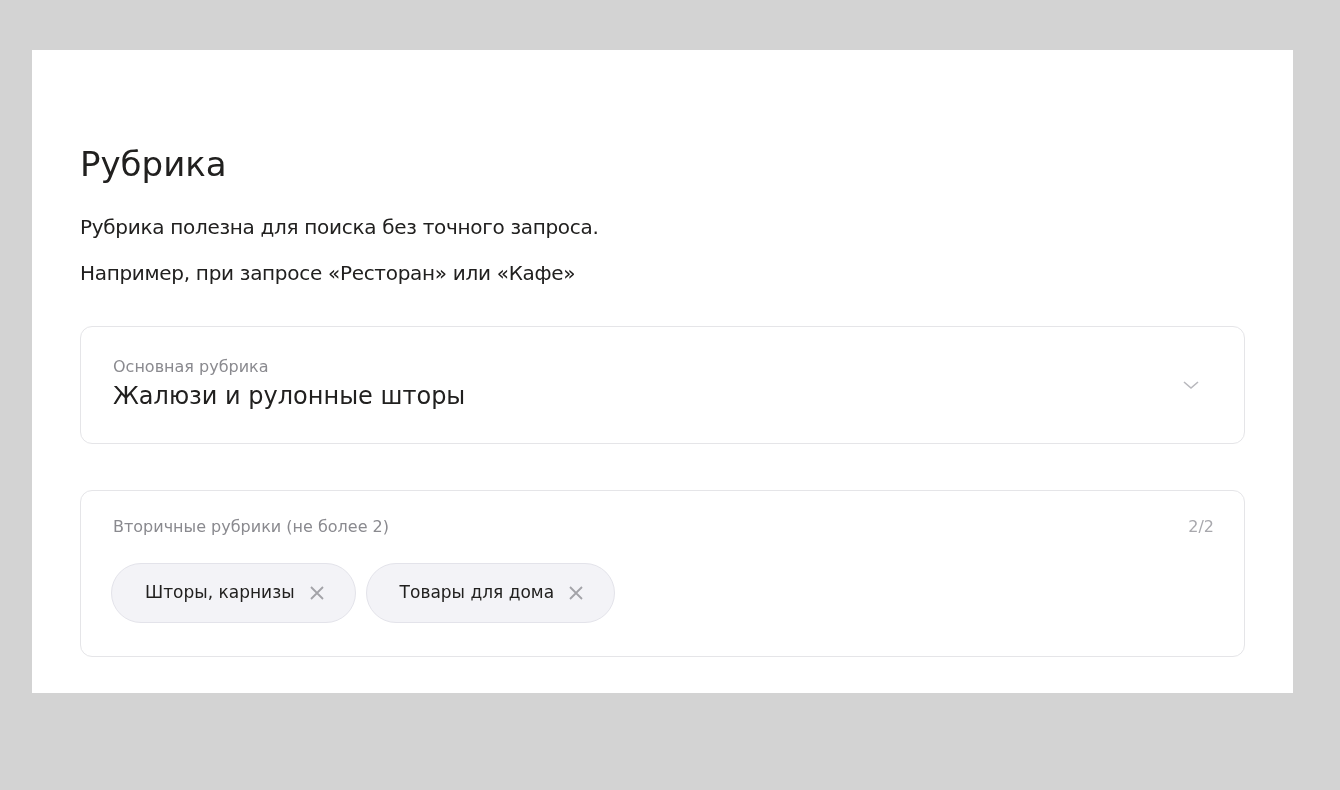 The width and height of the screenshot is (1340, 790). I want to click on field-label: Вторичные рубрики (не более 2), so click(251, 527).